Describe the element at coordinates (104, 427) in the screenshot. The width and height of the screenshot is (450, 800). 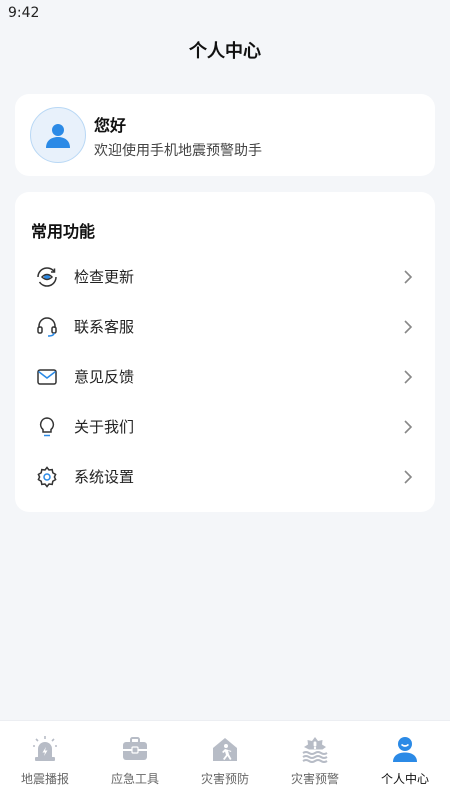
I see `menu-item-label: 关于我们` at that location.